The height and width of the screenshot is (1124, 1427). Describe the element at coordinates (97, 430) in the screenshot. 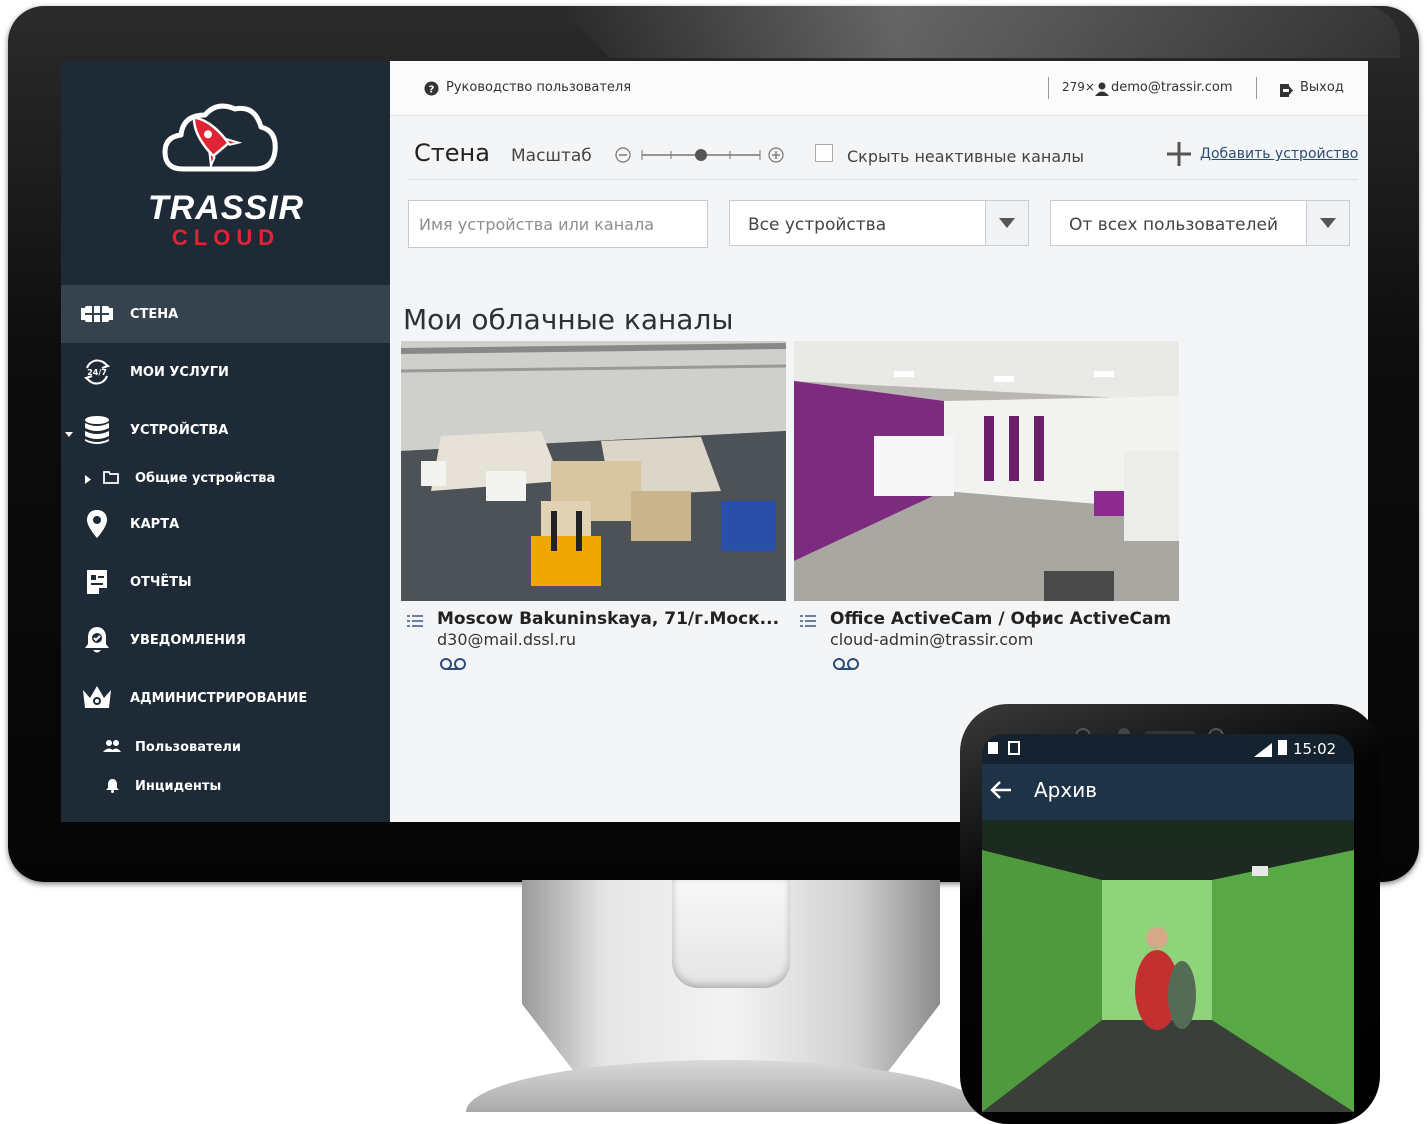

I see `database-icon` at that location.